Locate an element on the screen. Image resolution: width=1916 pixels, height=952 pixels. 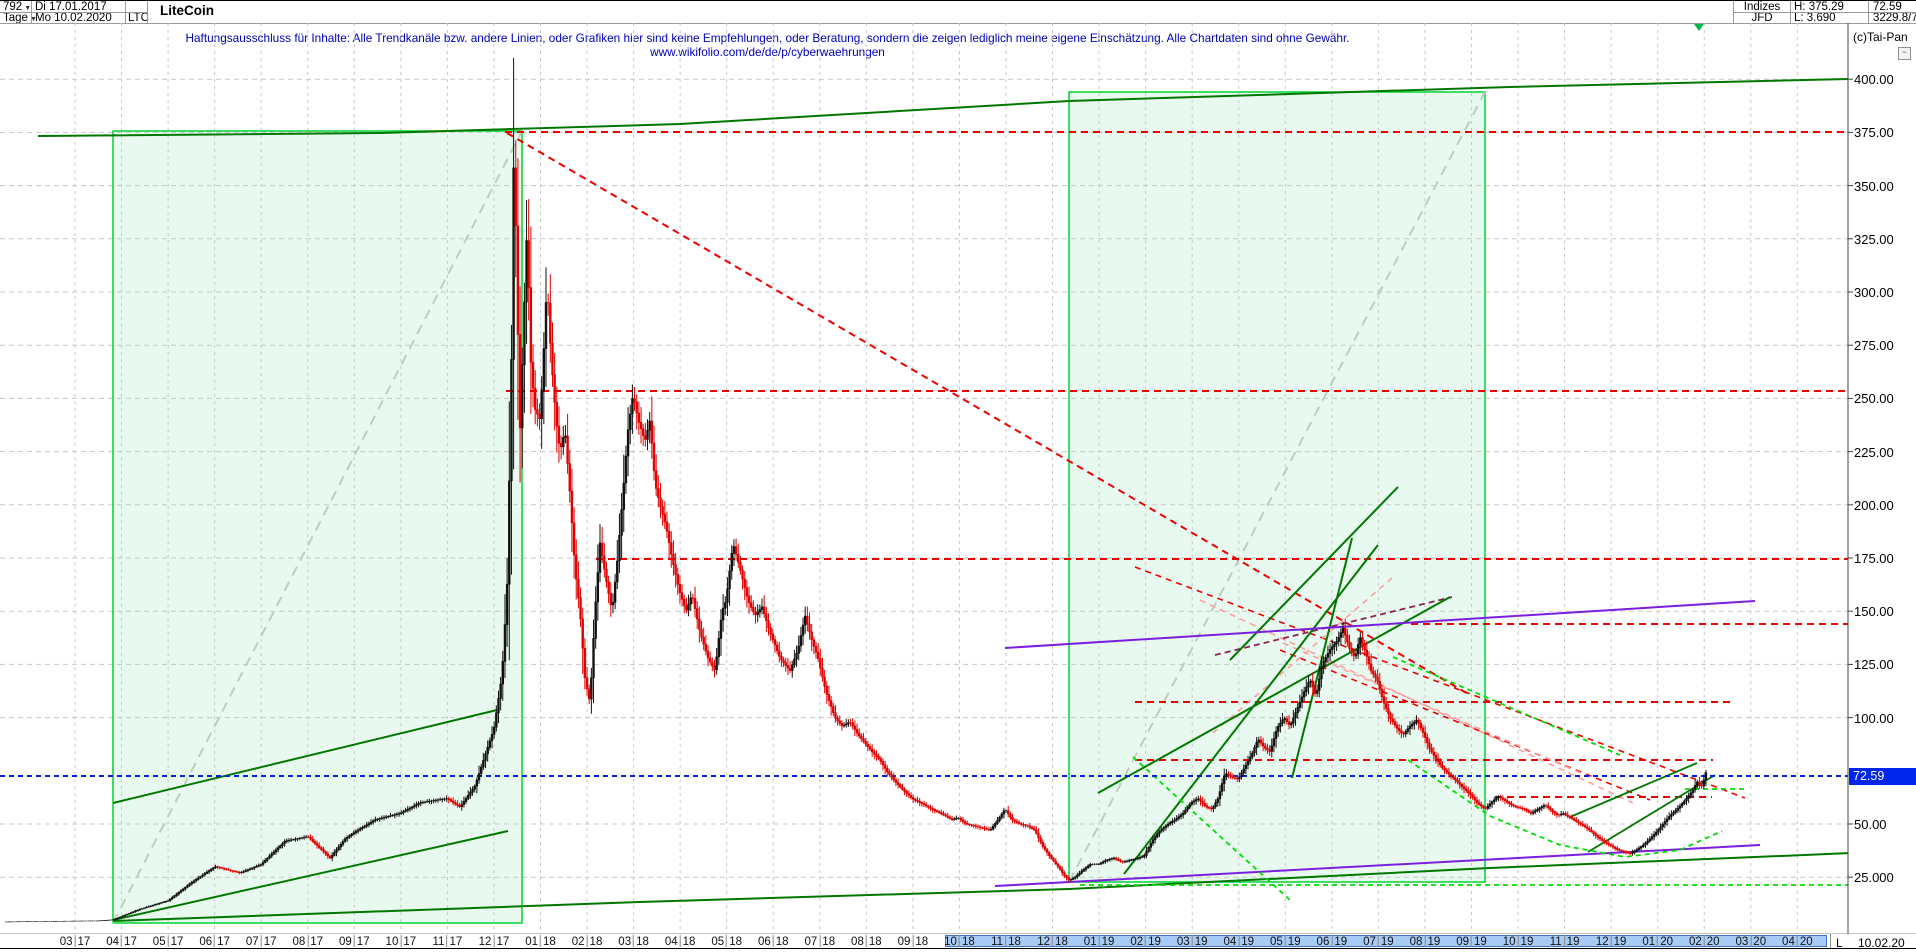
x-axis-label: 04 20 is located at coordinates (1797, 941).